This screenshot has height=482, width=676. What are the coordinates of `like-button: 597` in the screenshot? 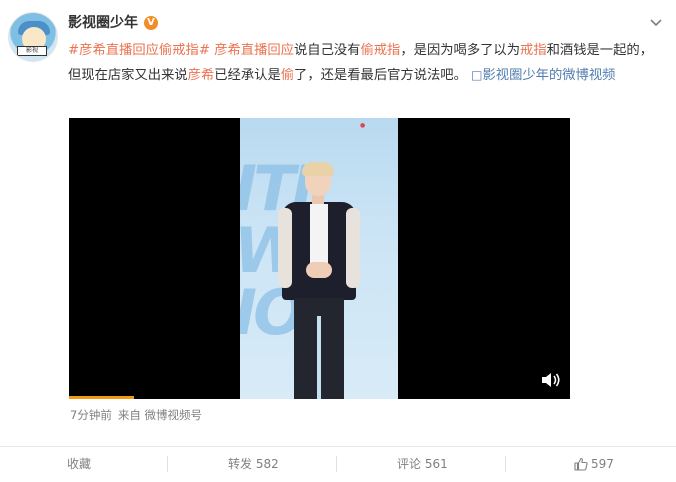 It's located at (594, 464).